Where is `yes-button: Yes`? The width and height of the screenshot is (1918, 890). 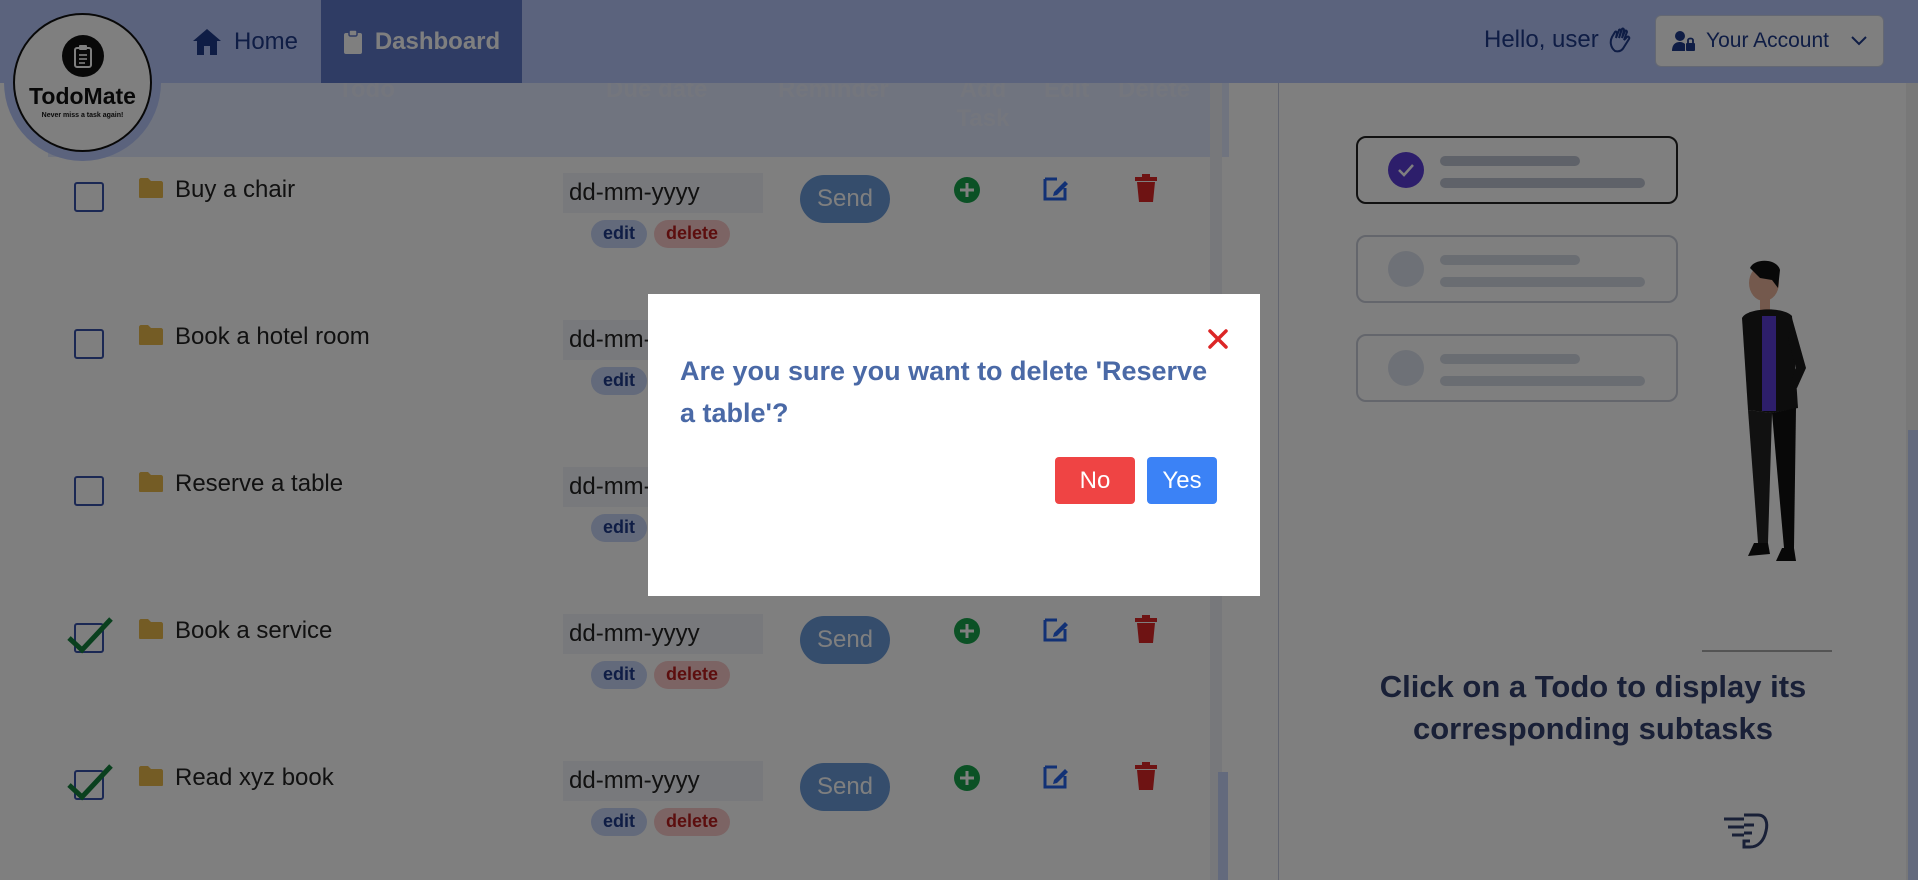
yes-button: Yes is located at coordinates (1182, 480).